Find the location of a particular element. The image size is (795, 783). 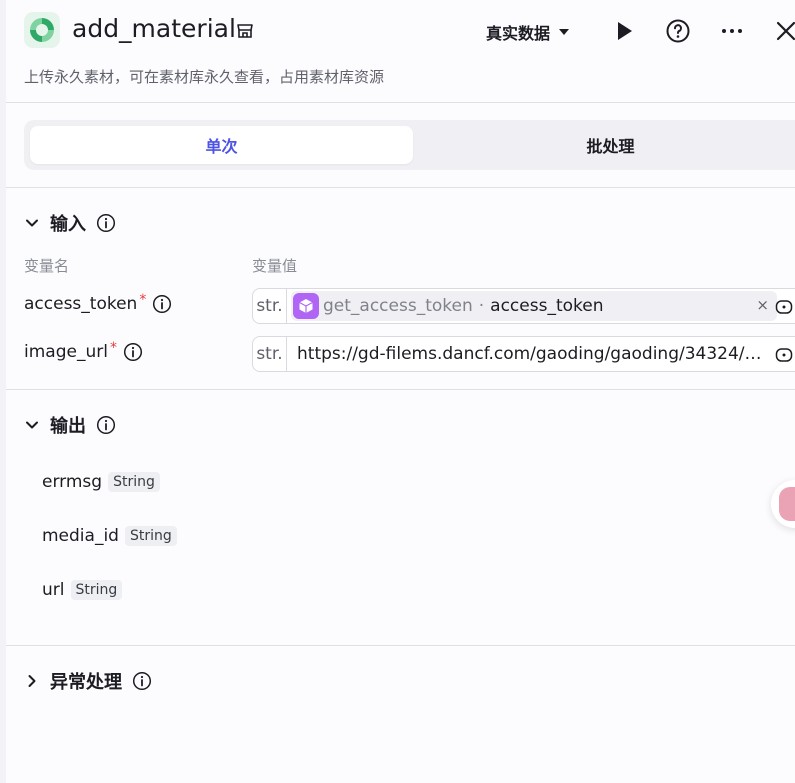

output-field-media-id: media_id String is located at coordinates (109, 536).